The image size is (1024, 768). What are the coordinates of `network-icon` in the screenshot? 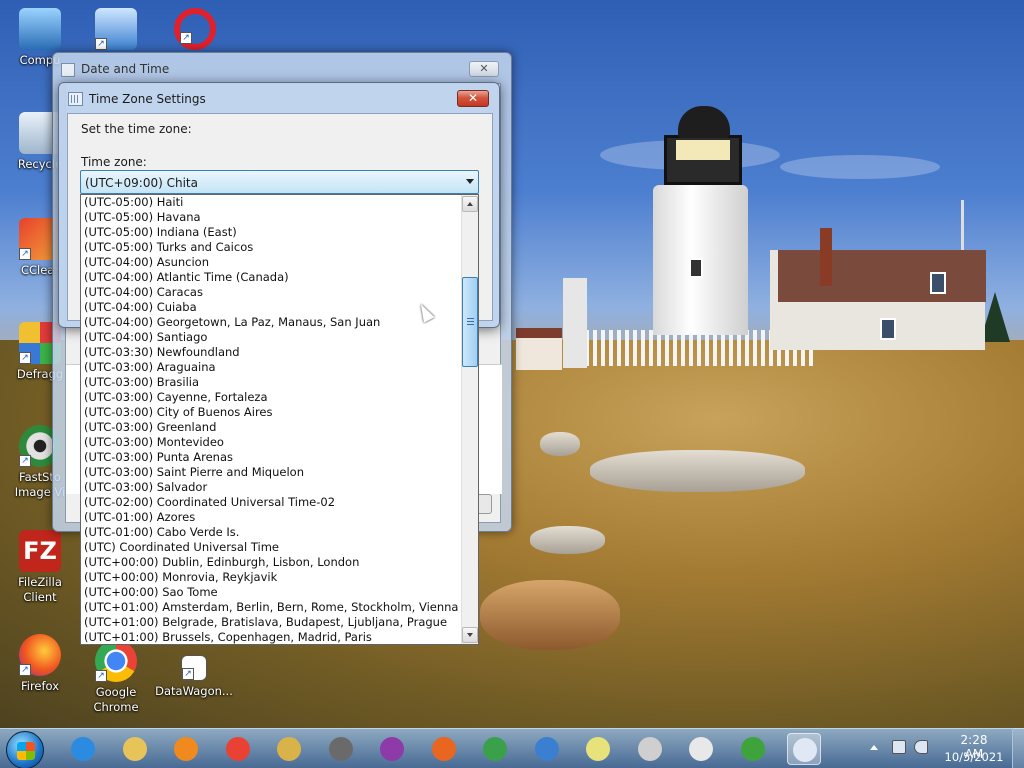 It's located at (899, 747).